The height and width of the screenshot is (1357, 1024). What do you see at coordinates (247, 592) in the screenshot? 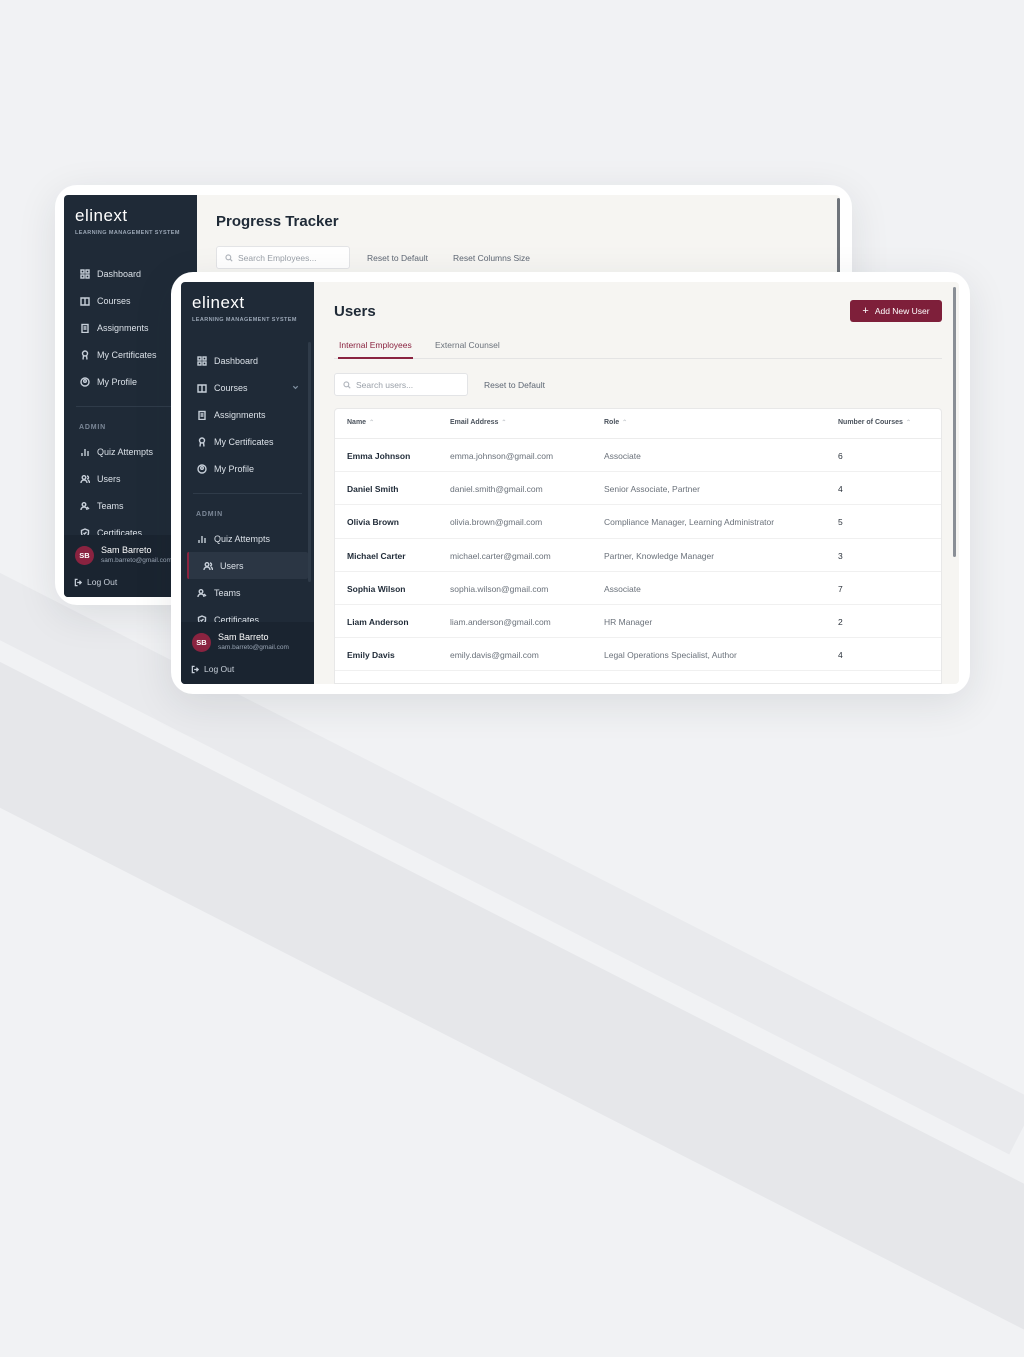
I see `sidebar-item-teams: Teams` at bounding box center [247, 592].